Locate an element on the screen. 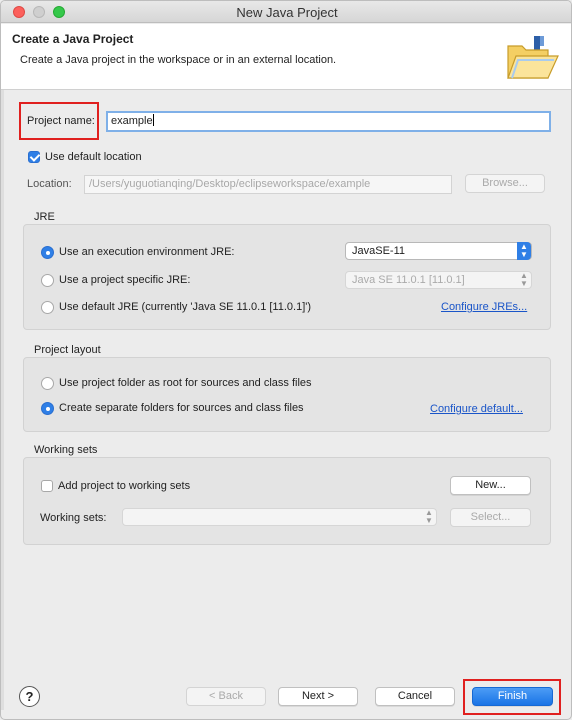  project-name-input: example is located at coordinates (328, 121).